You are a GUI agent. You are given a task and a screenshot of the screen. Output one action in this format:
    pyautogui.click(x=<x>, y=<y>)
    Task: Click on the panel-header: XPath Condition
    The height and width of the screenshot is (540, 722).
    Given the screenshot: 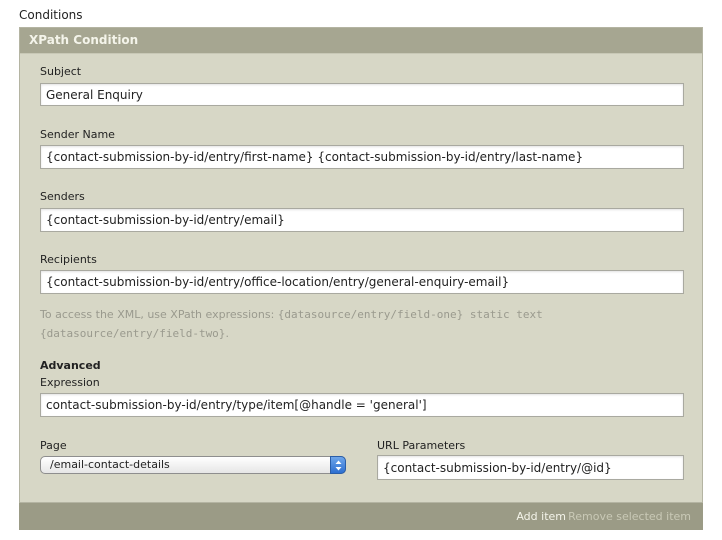 What is the action you would take?
    pyautogui.click(x=361, y=41)
    